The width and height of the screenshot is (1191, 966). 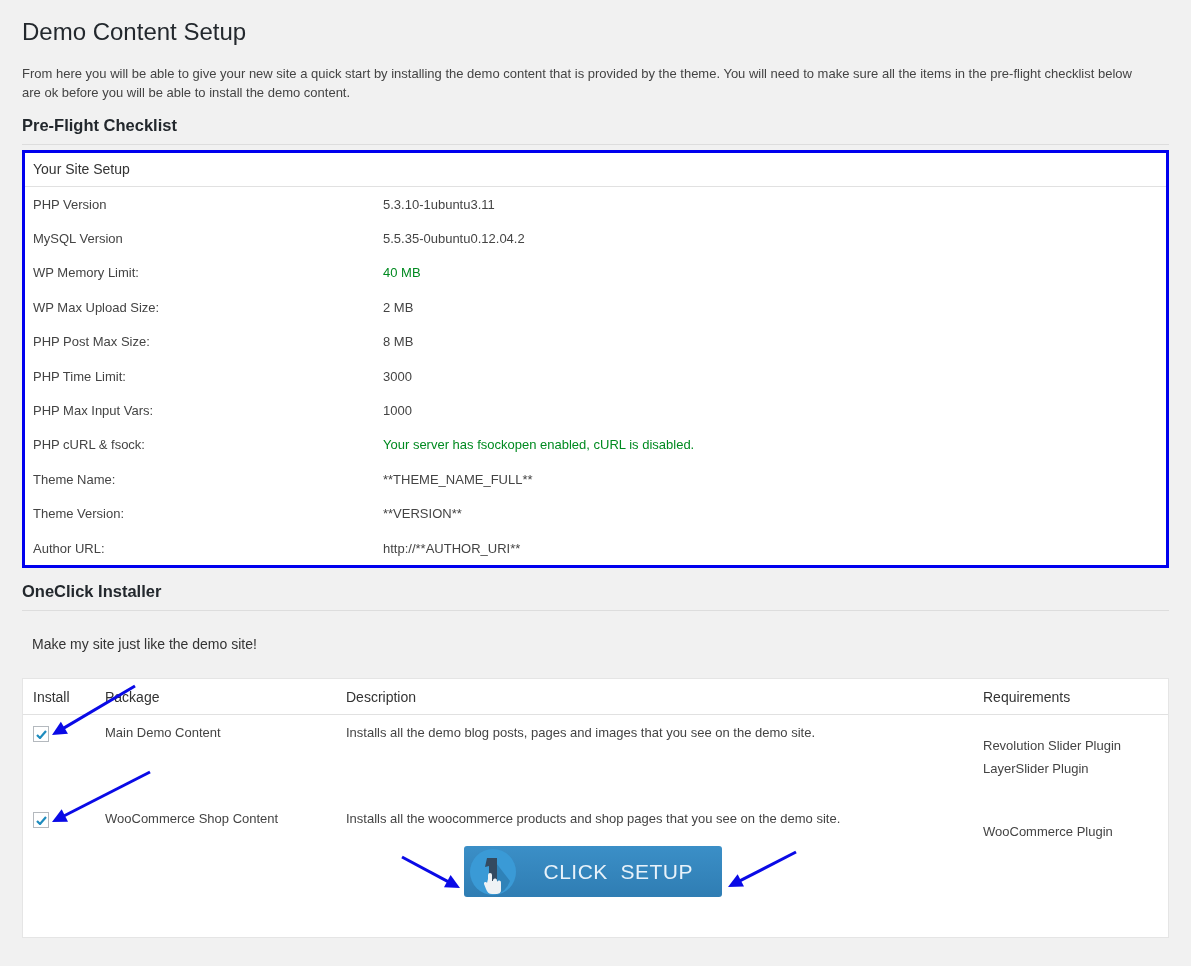 What do you see at coordinates (163, 734) in the screenshot?
I see `table-cell-text: Main Demo Content` at bounding box center [163, 734].